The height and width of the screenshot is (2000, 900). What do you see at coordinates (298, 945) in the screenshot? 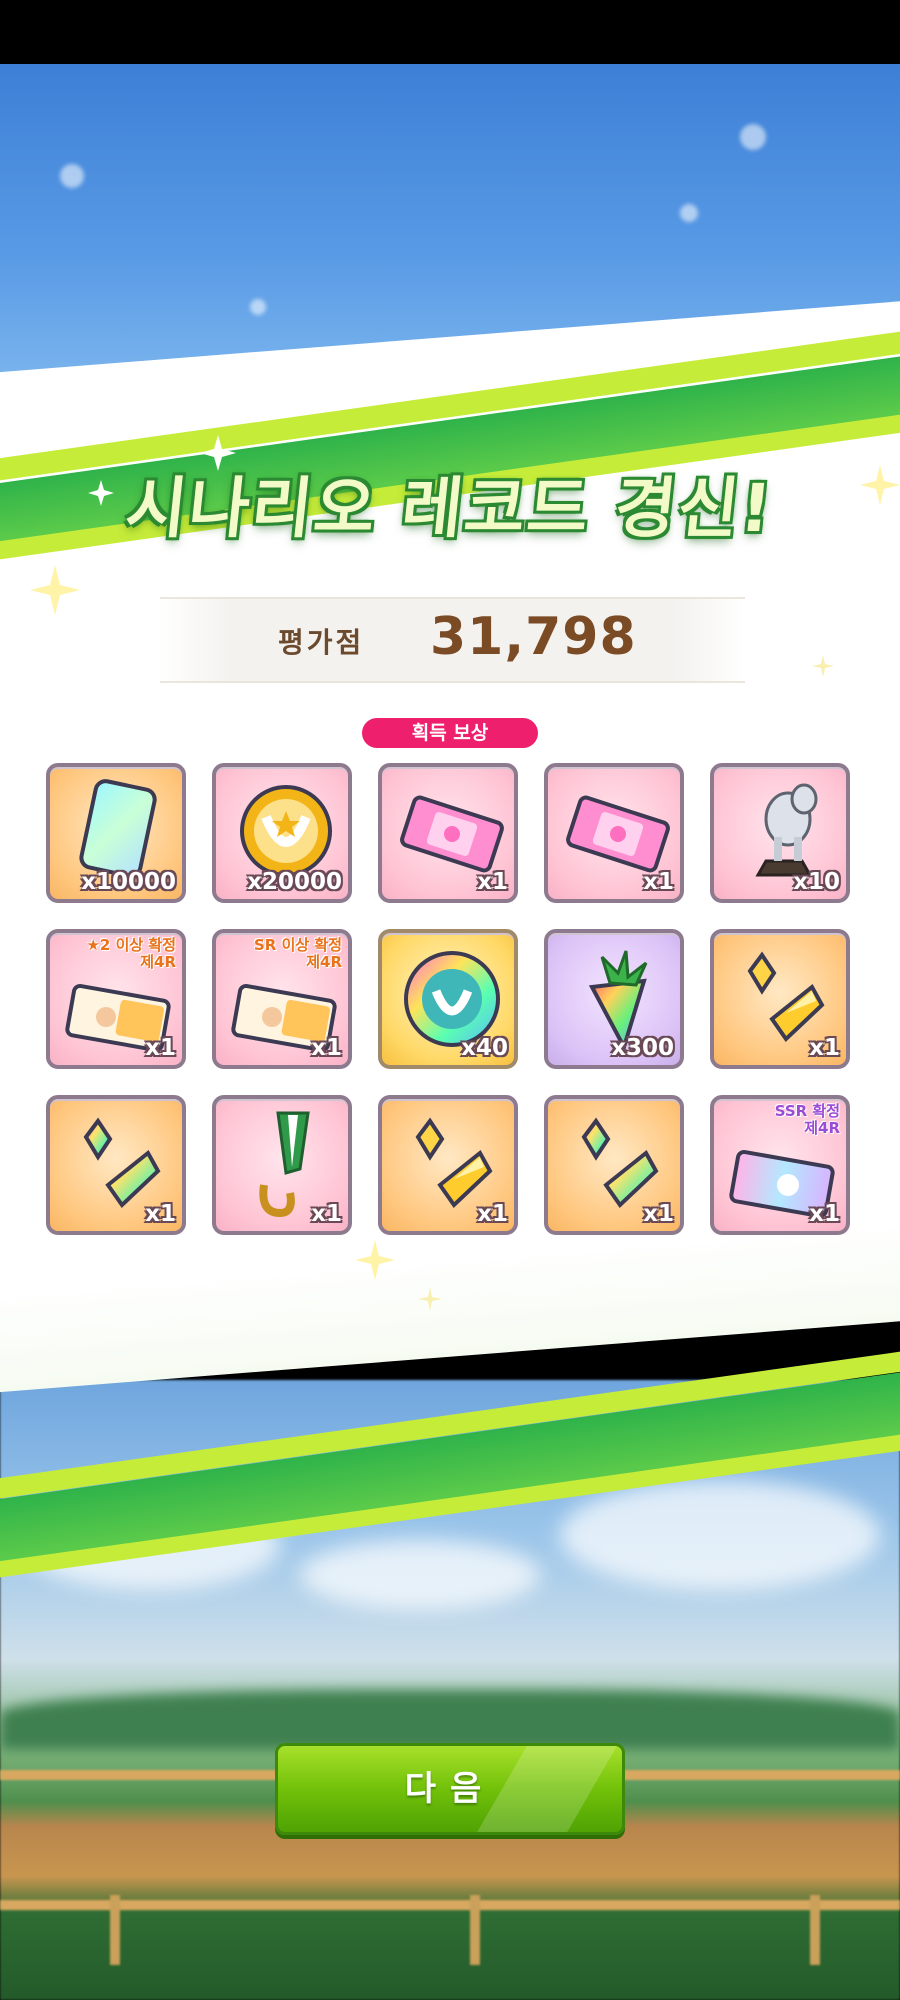
I see `reward-badge-line: SR 이상 확정` at bounding box center [298, 945].